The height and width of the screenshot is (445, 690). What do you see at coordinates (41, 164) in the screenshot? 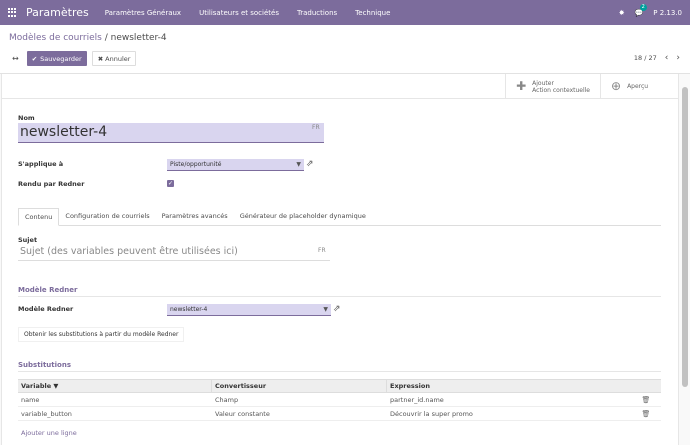
I see `applies-to-label: S'applique à` at bounding box center [41, 164].